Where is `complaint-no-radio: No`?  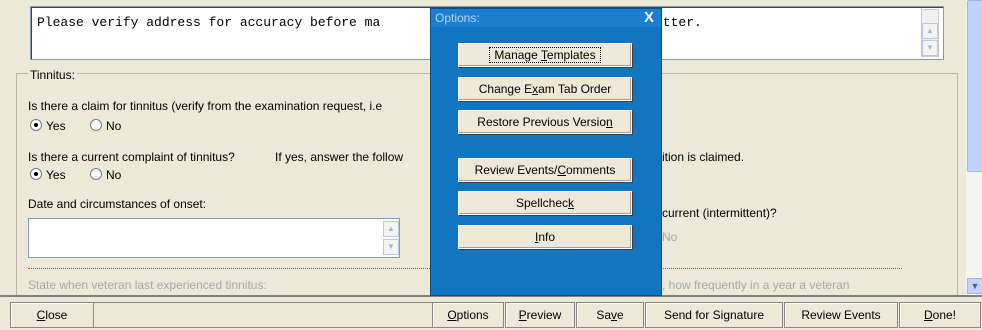 complaint-no-radio: No is located at coordinates (105, 175).